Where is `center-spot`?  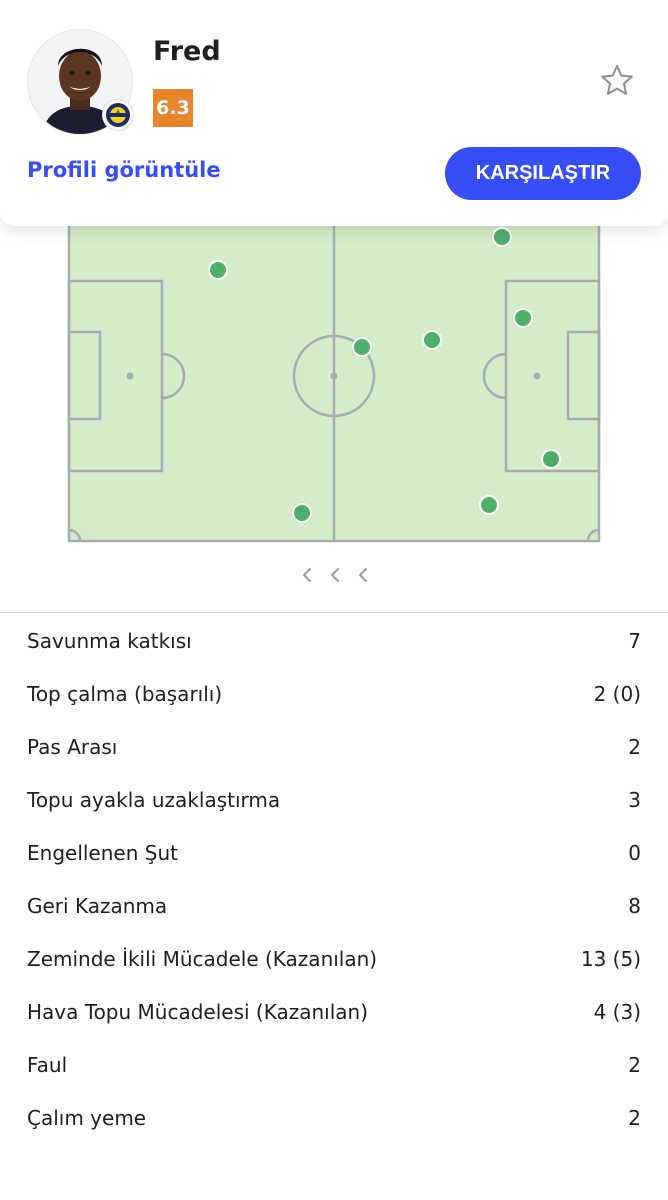
center-spot is located at coordinates (334, 376).